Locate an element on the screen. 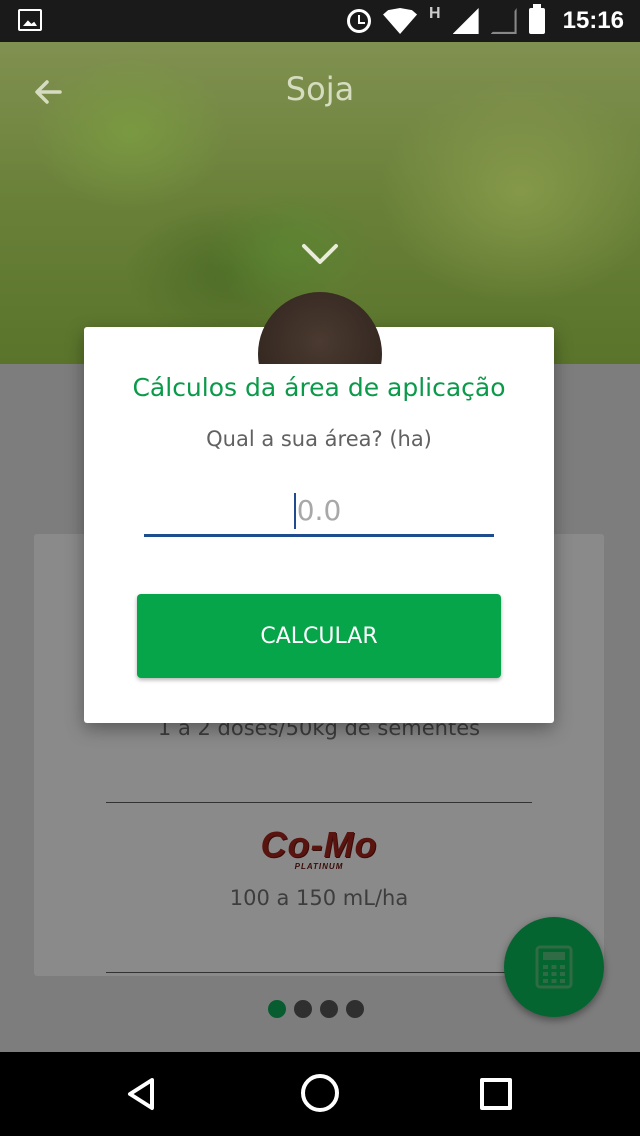  product-logo-brand: Co-Mo is located at coordinates (319, 844).